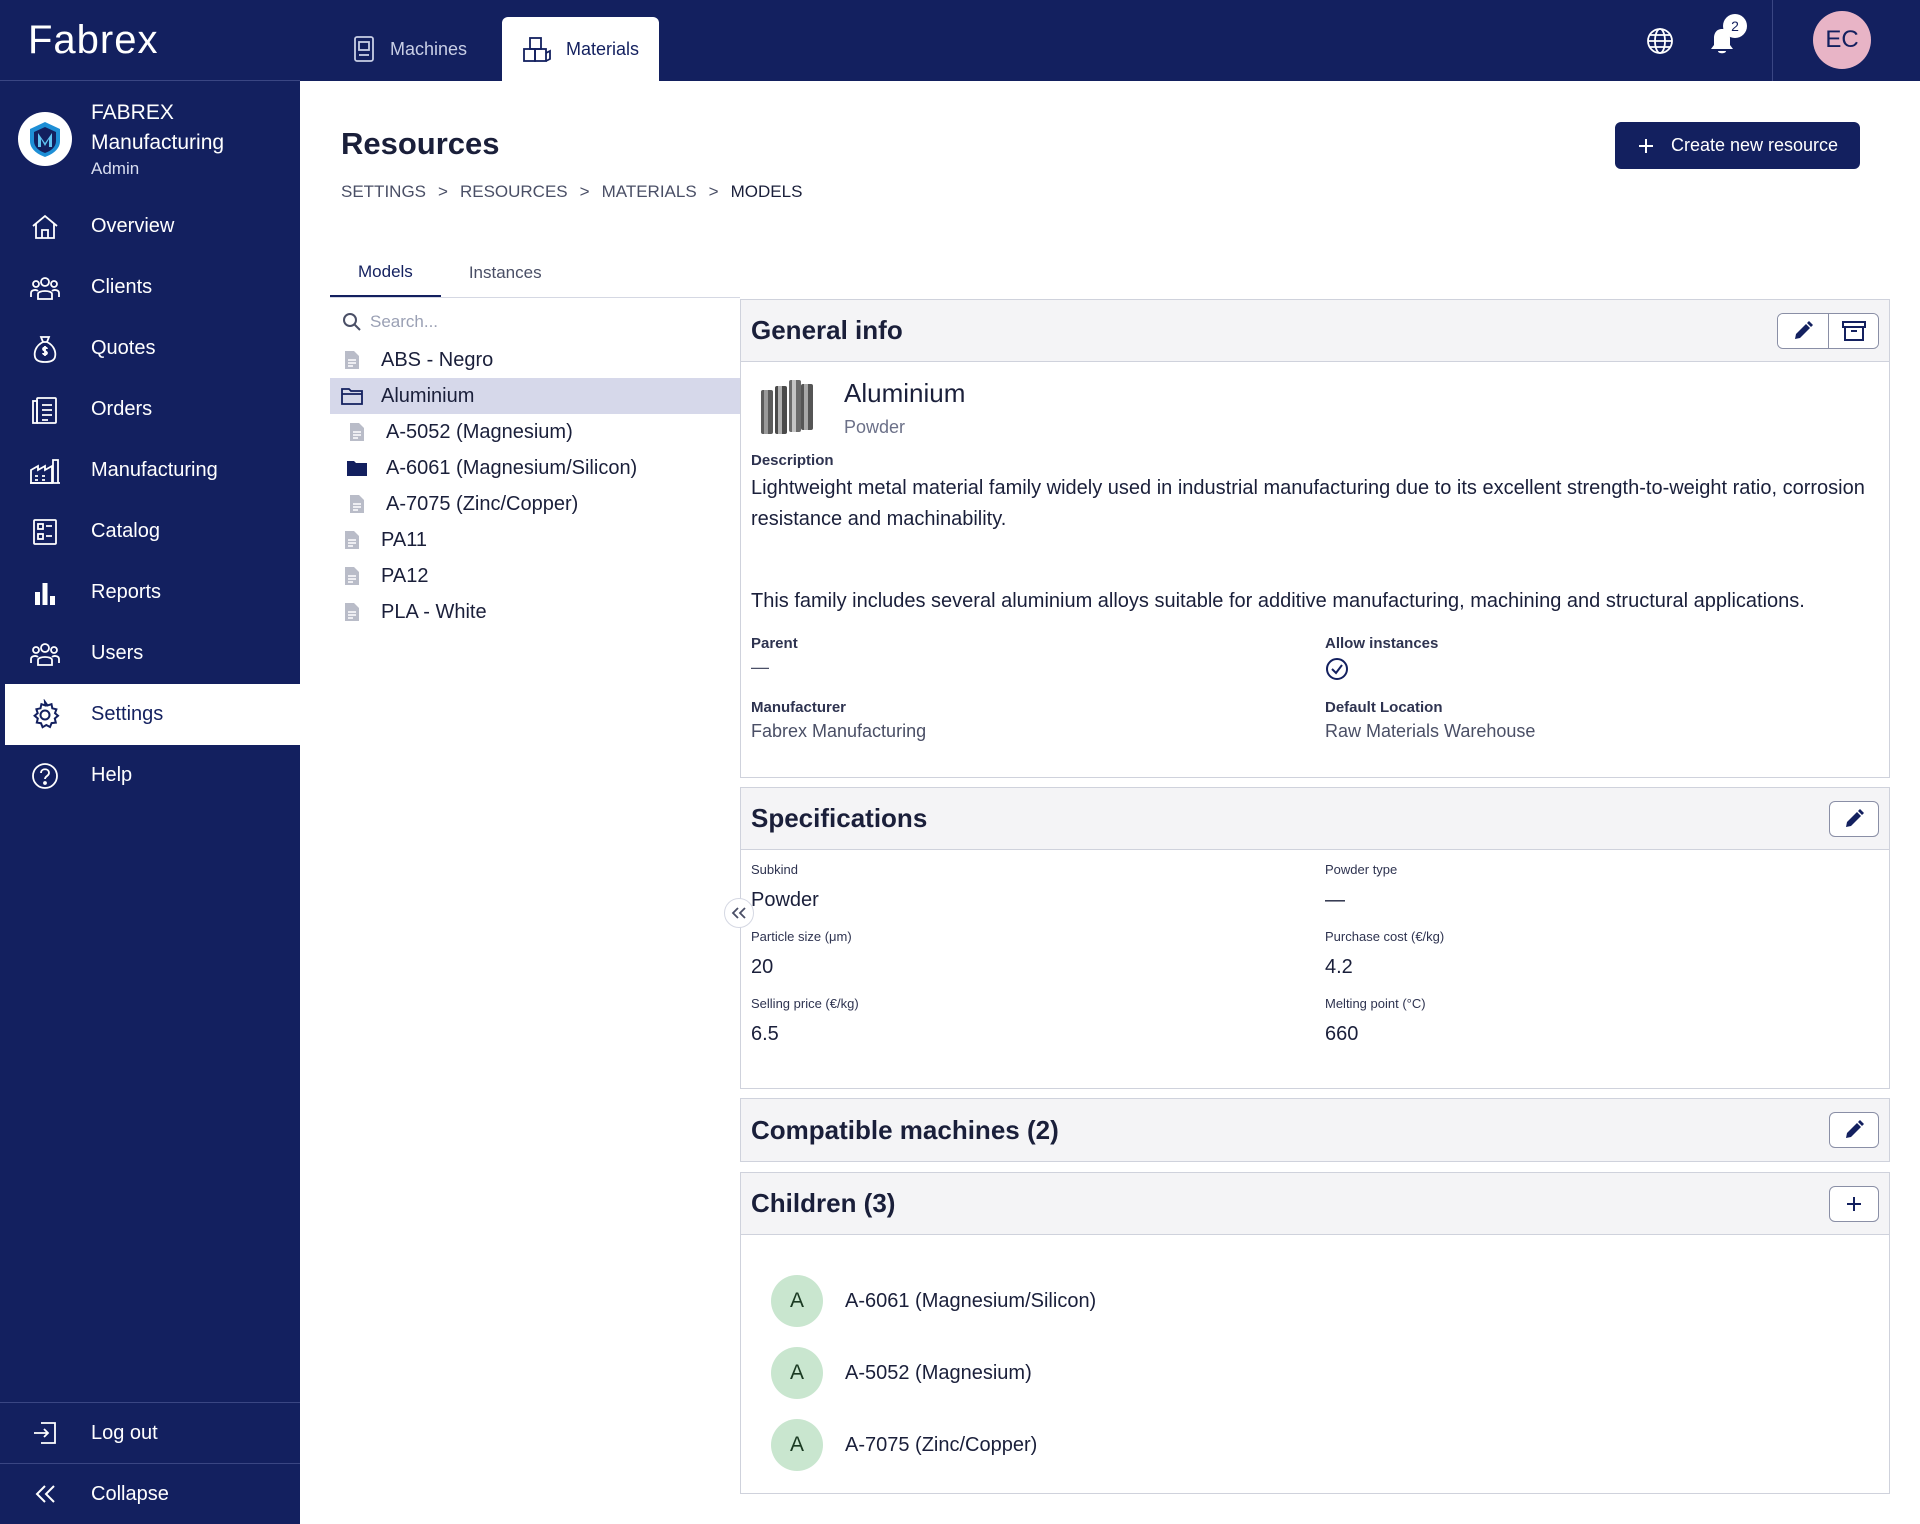 Image resolution: width=1920 pixels, height=1524 pixels. Describe the element at coordinates (45, 471) in the screenshot. I see `factory-icon` at that location.